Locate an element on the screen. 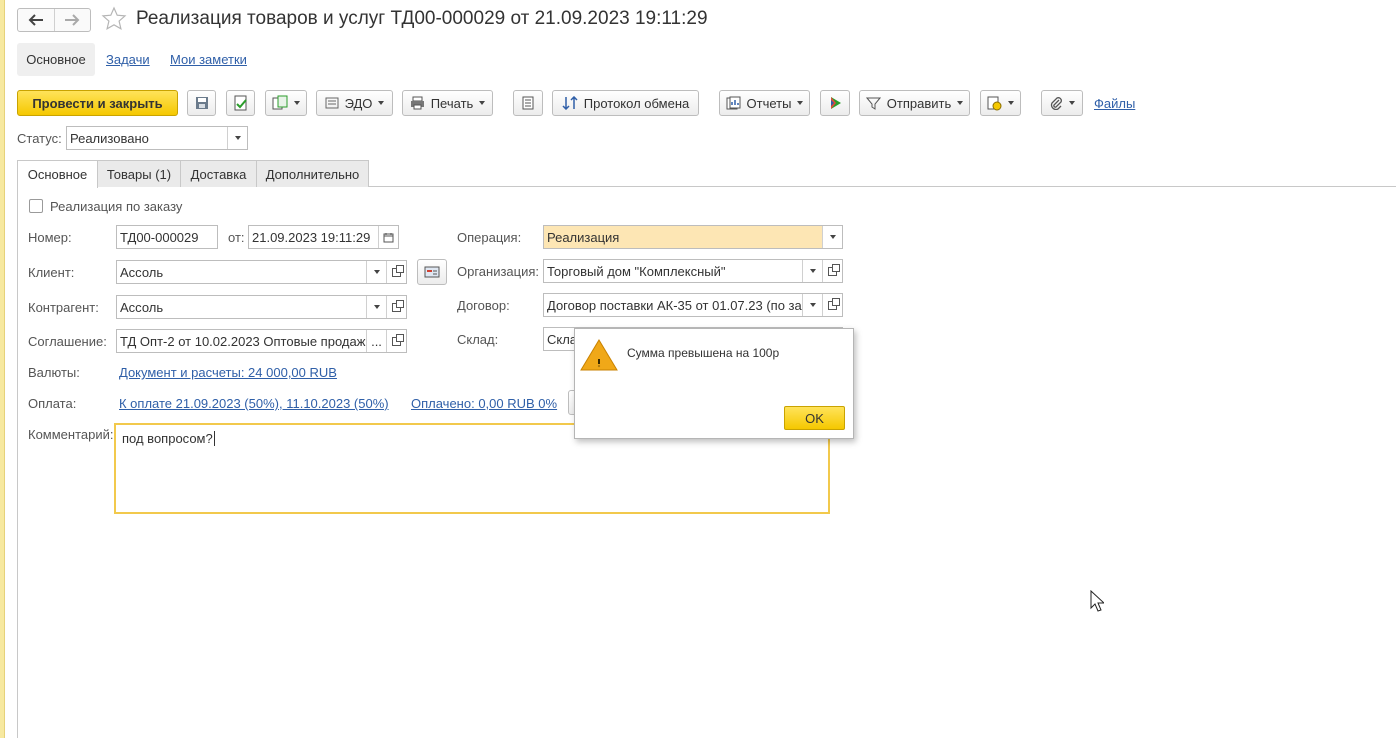  client-card-button is located at coordinates (432, 272).